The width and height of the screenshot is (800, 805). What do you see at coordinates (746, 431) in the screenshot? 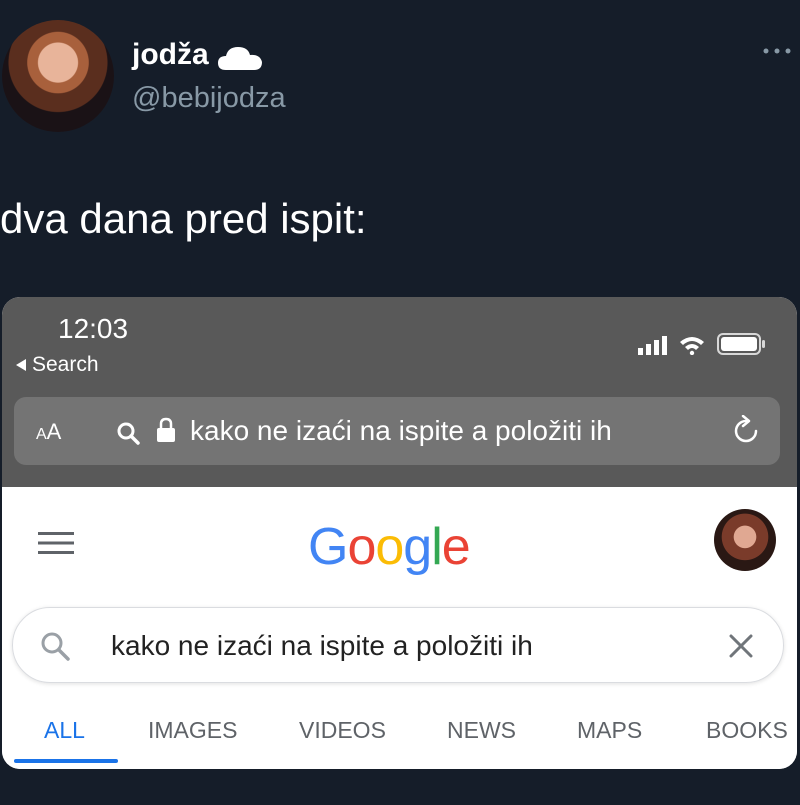
I see `reload-icon` at bounding box center [746, 431].